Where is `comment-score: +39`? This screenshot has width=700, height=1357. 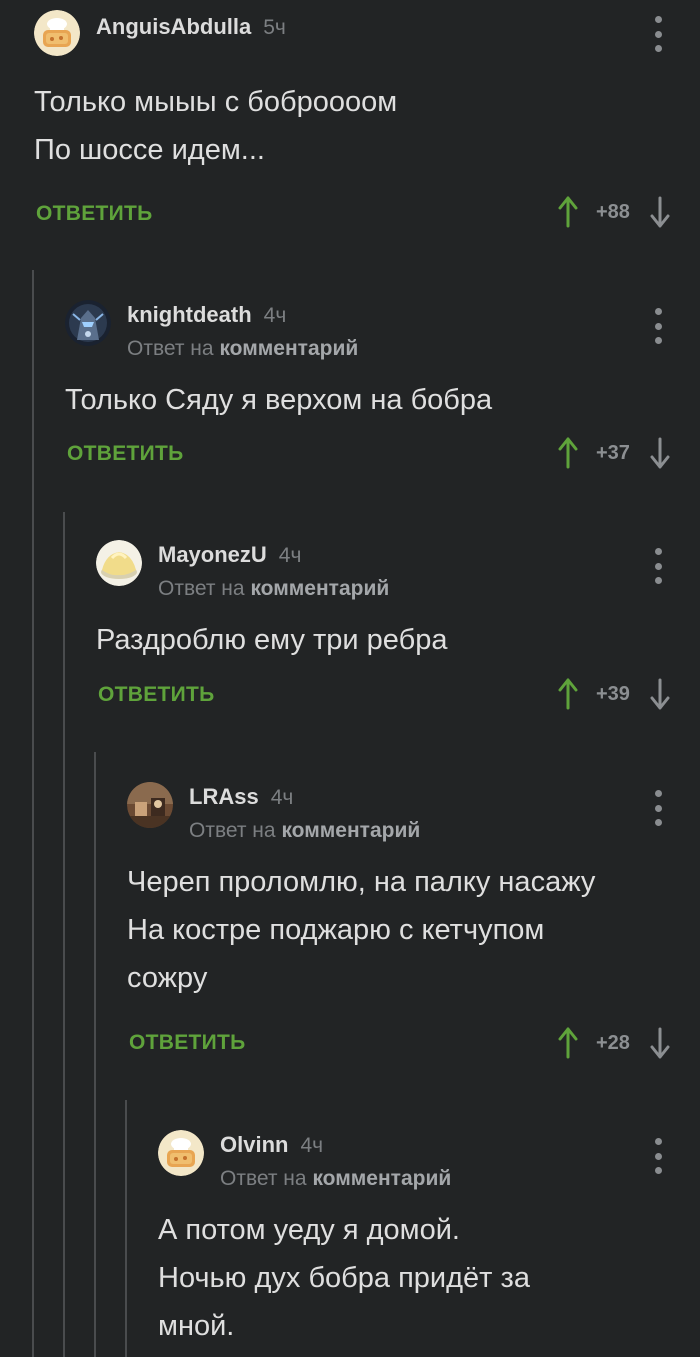 comment-score: +39 is located at coordinates (613, 693).